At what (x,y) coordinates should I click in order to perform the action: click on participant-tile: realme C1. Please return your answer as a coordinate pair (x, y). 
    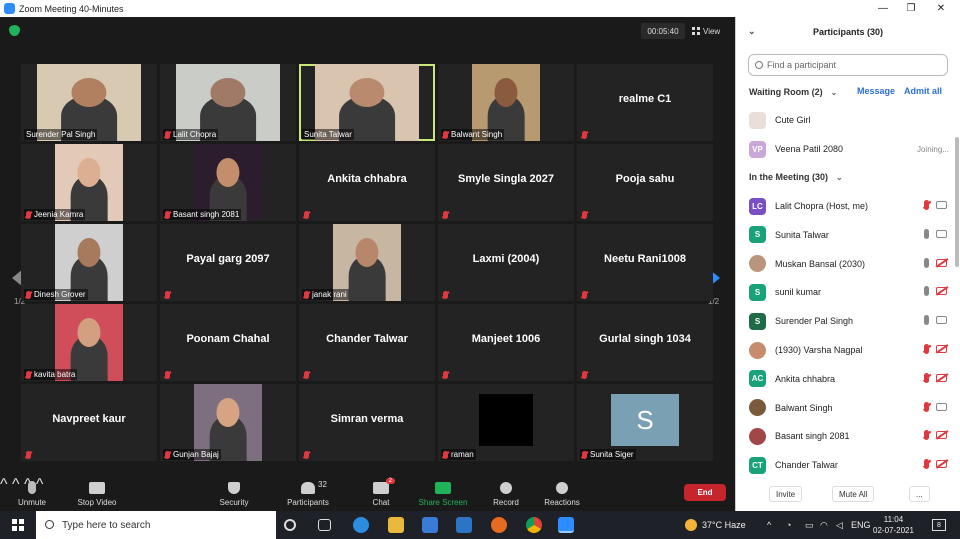
    Looking at the image, I should click on (645, 102).